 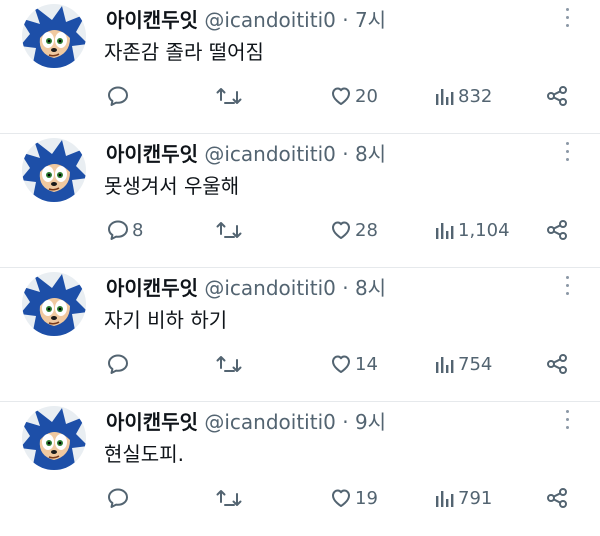 I want to click on reply-button: 8, so click(x=124, y=230).